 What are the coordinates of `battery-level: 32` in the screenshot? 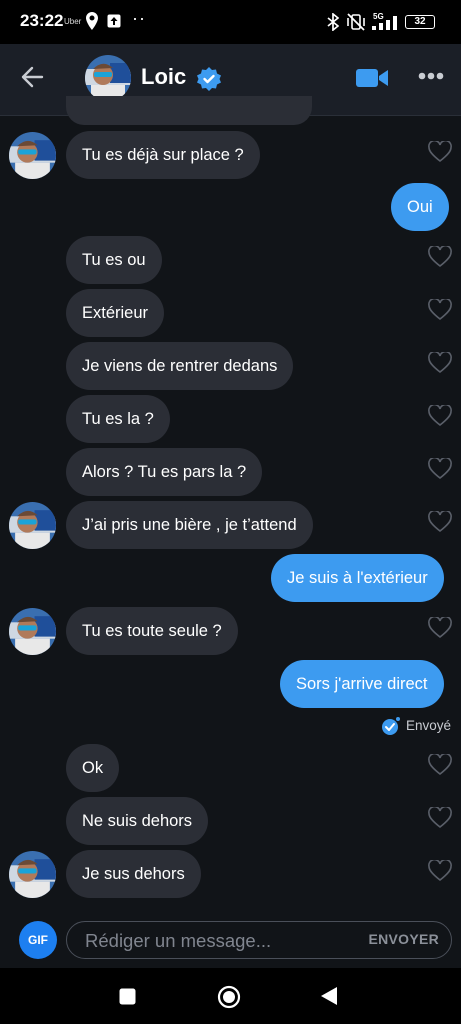 It's located at (420, 21).